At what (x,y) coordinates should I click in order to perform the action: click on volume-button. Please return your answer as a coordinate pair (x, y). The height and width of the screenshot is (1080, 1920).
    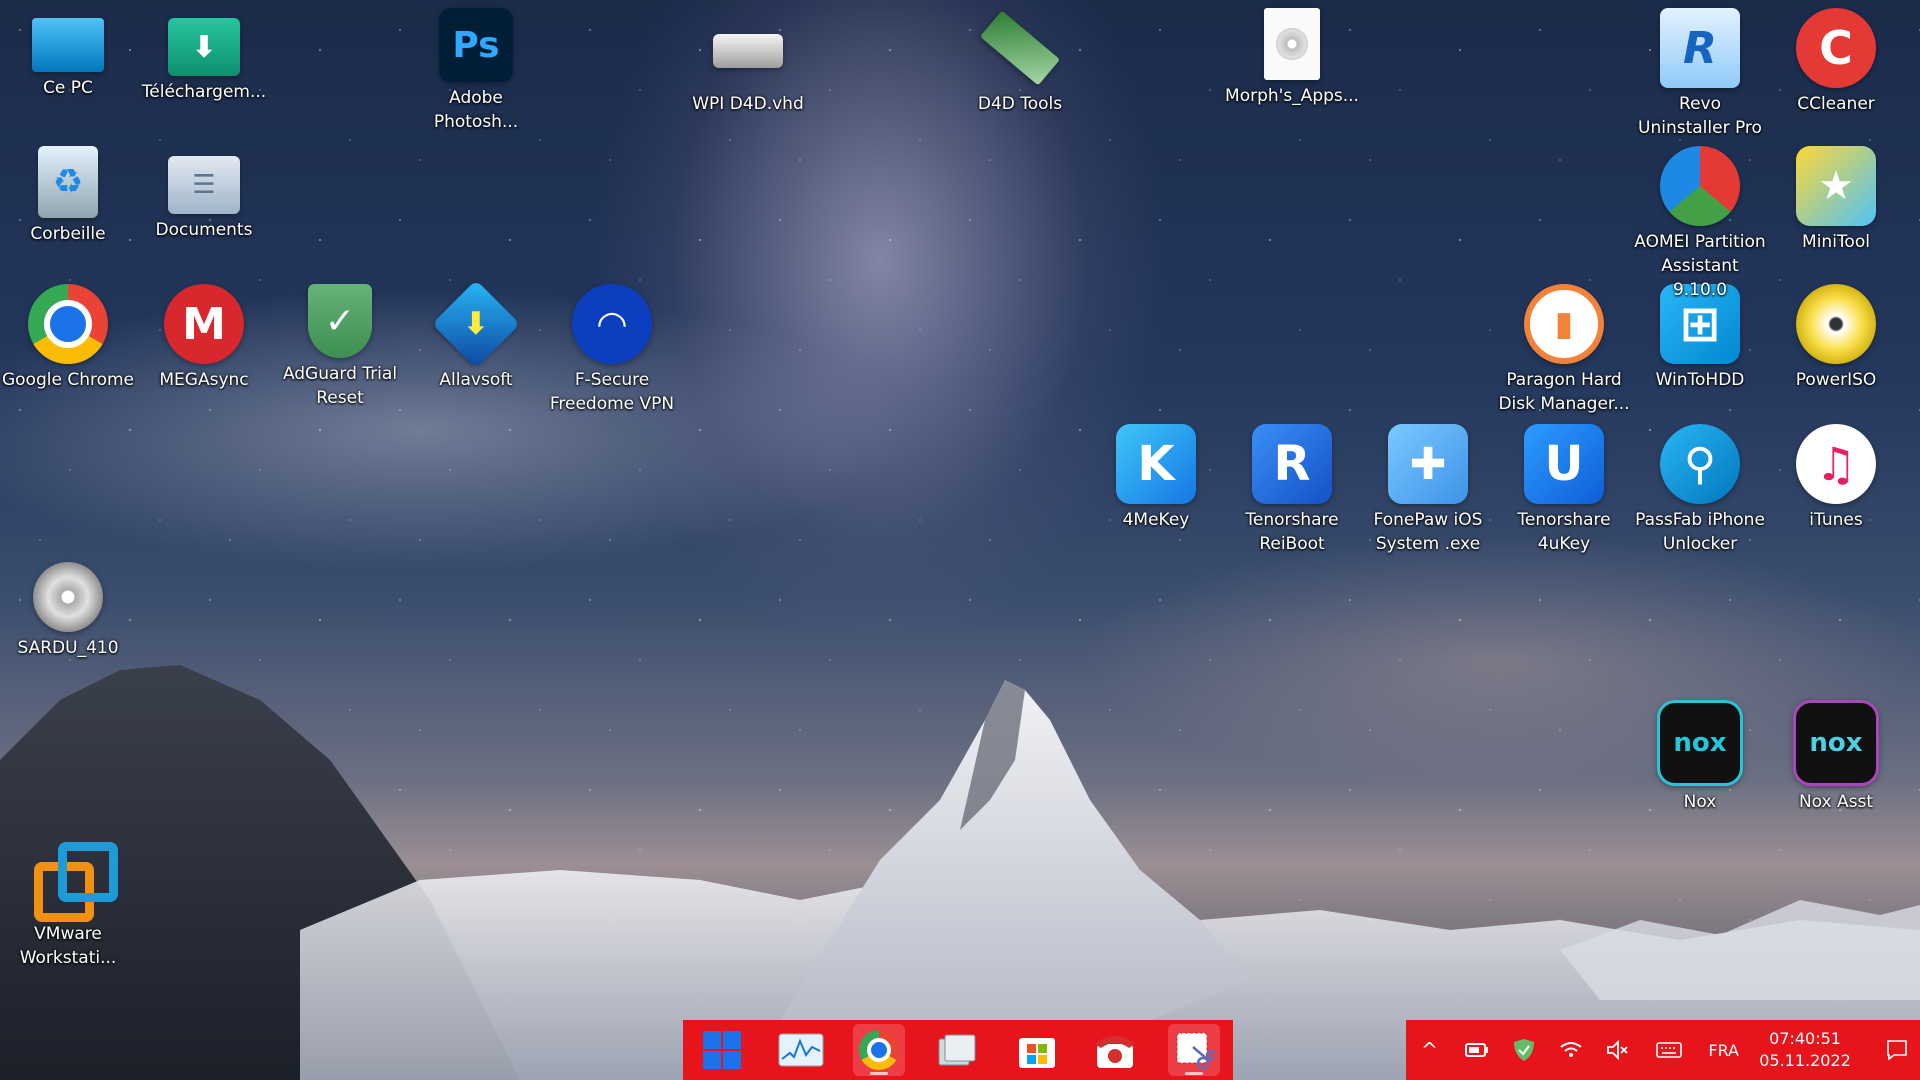
    Looking at the image, I should click on (1617, 1050).